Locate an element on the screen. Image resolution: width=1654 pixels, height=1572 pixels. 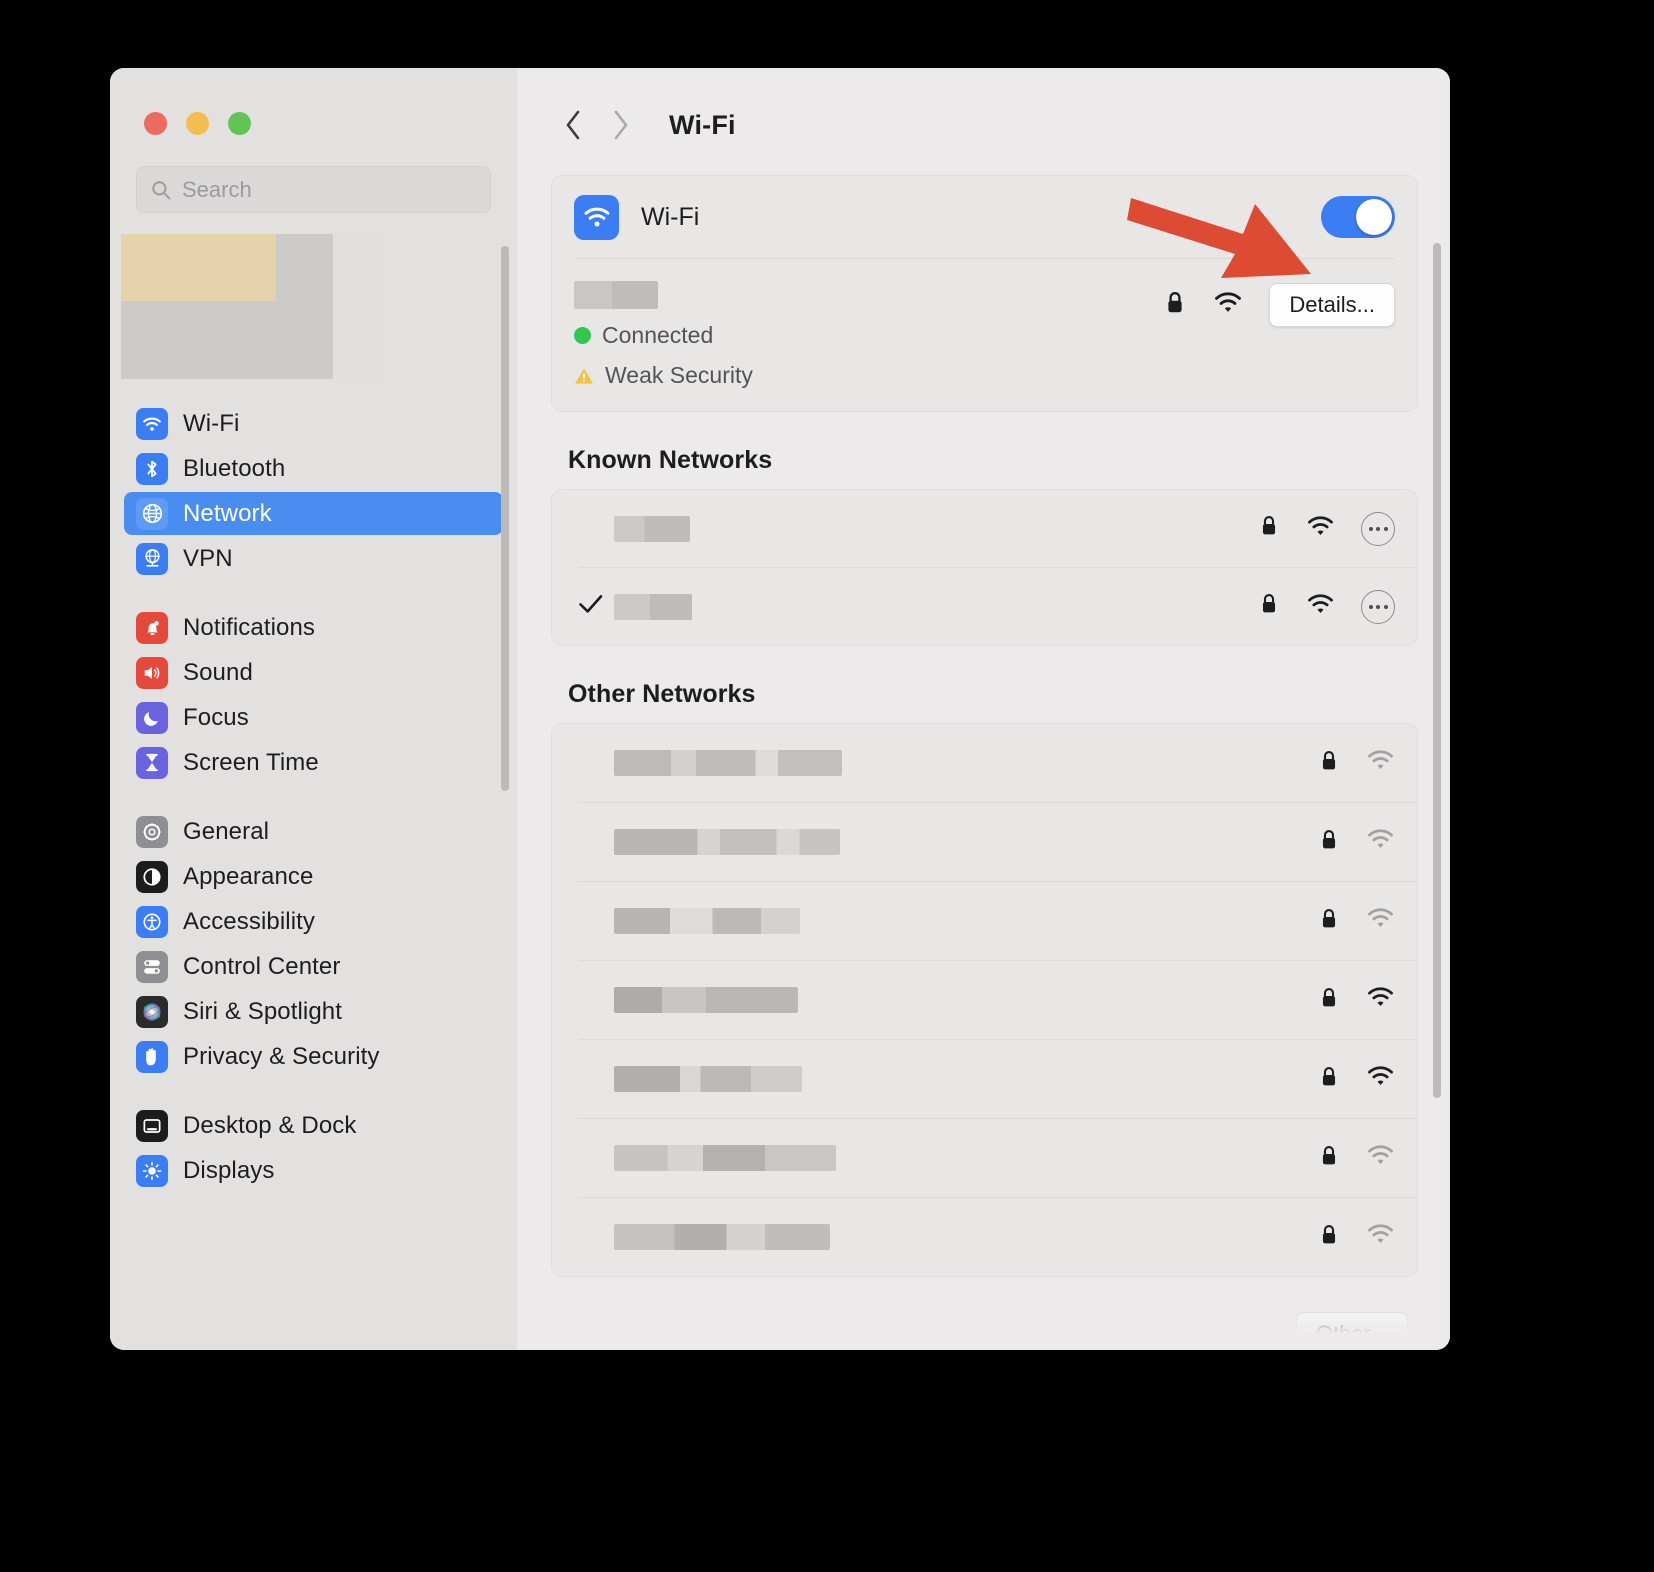
sidebar-item-label: VPN is located at coordinates (208, 558).